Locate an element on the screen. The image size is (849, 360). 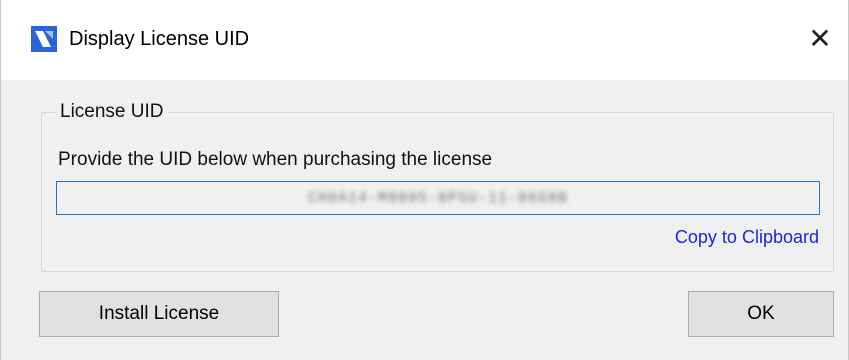
close-icon: ✕ is located at coordinates (820, 38).